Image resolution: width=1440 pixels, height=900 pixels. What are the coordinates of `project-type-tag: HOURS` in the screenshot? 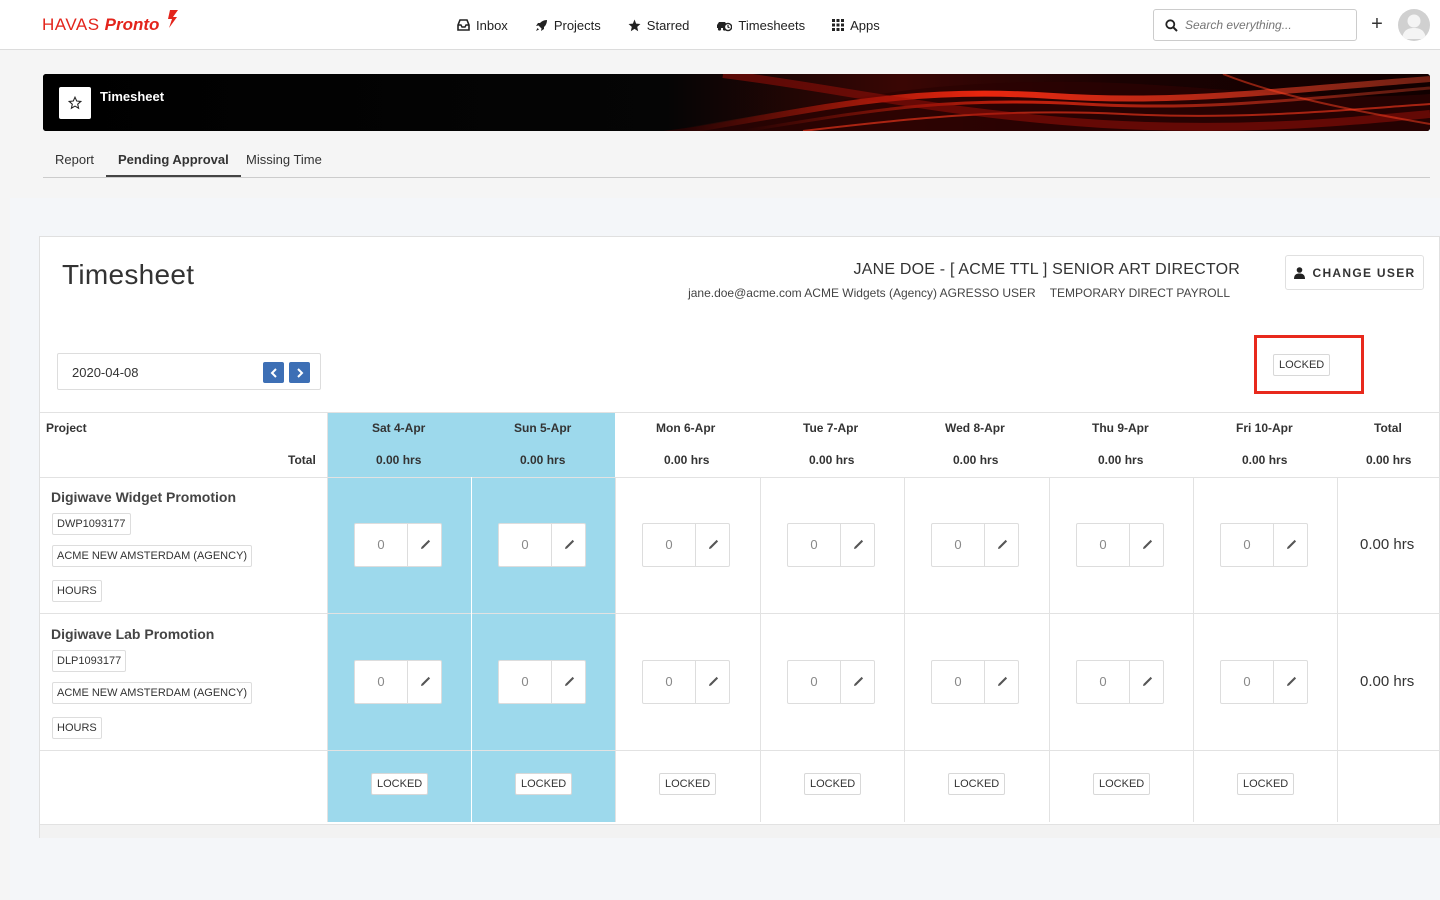 It's located at (77, 591).